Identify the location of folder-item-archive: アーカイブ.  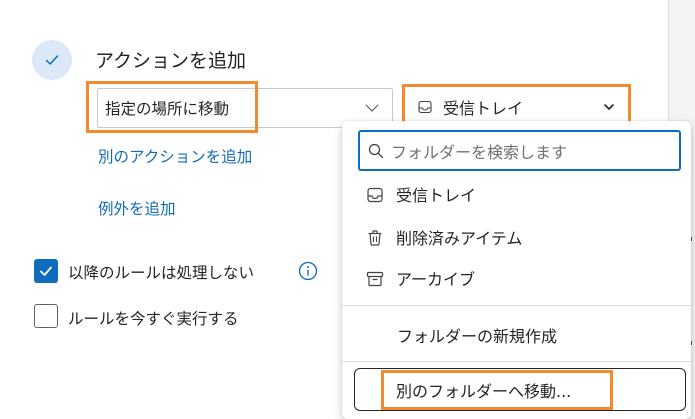
(516, 278).